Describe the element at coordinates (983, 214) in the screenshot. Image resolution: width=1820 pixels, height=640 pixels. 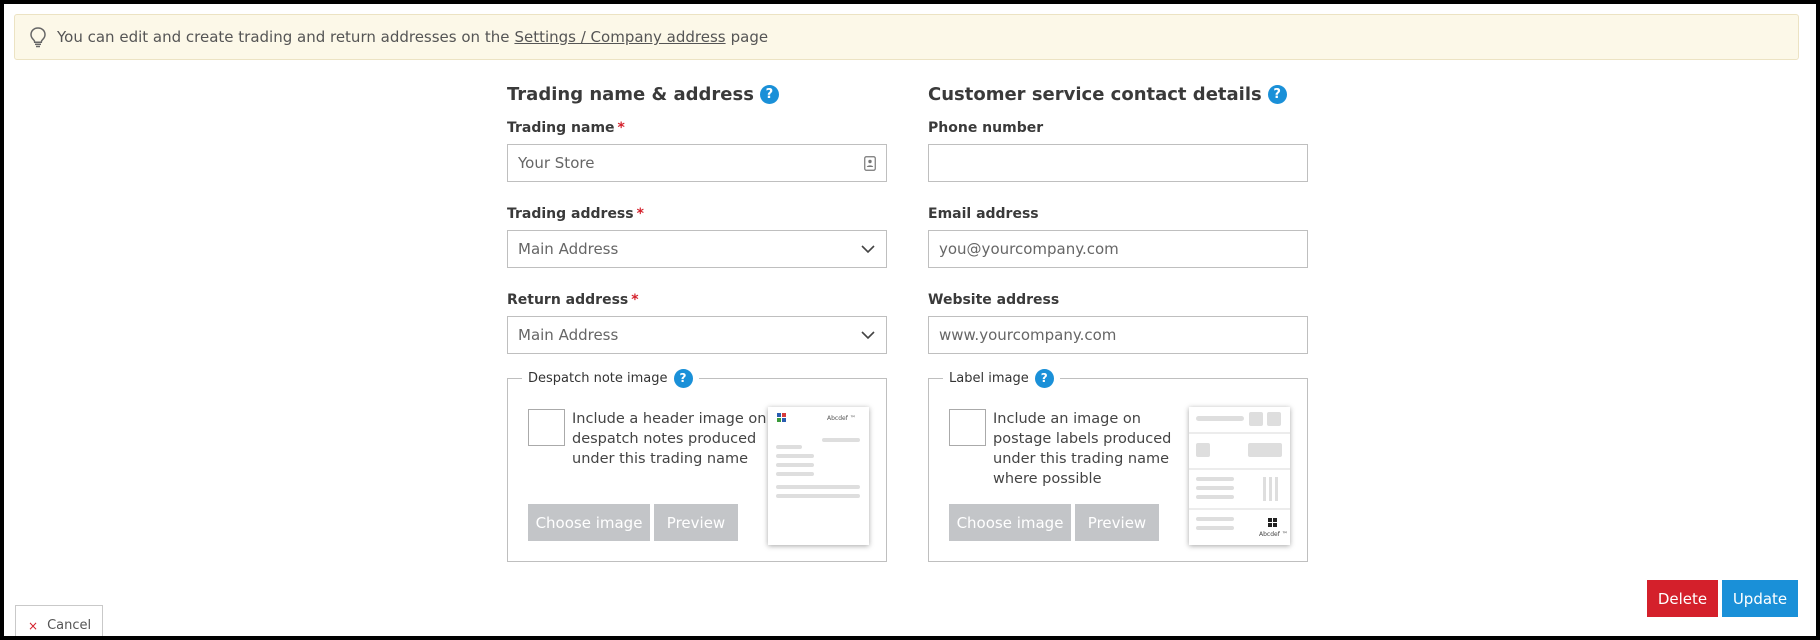
I see `email-label: Email address` at that location.